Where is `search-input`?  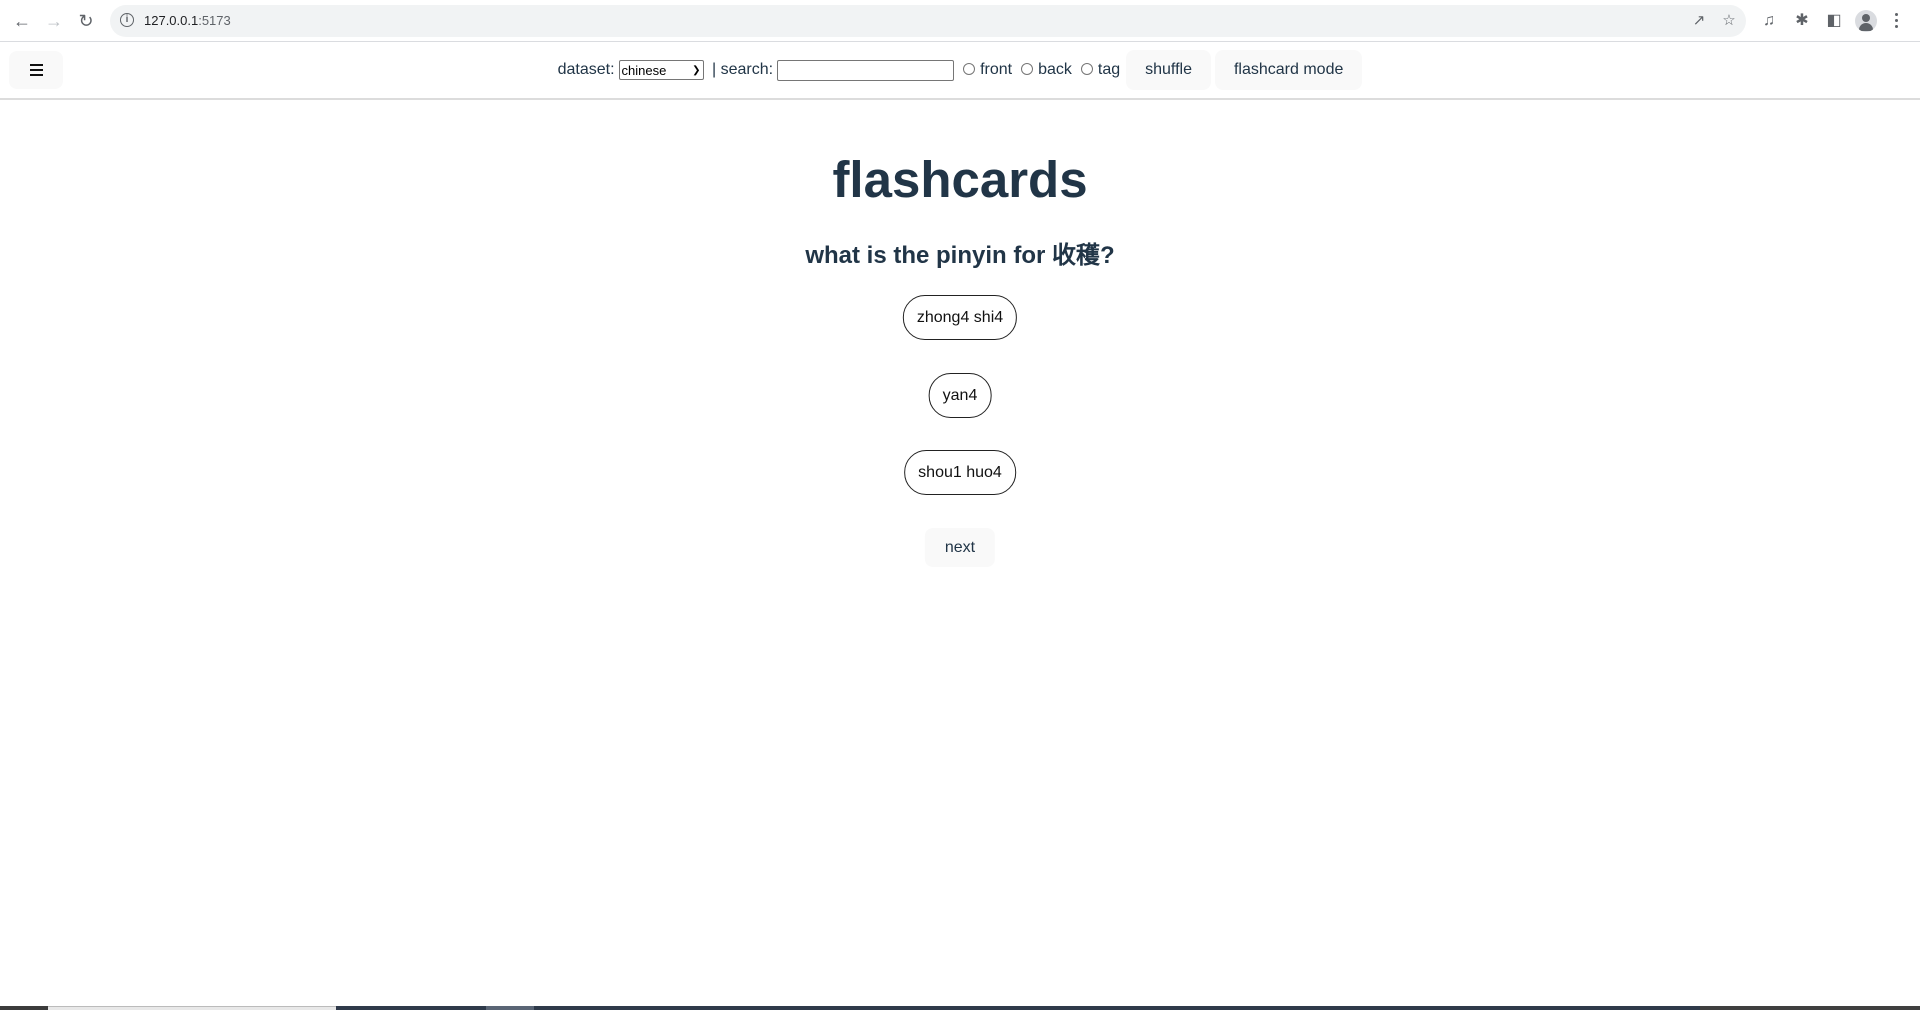 search-input is located at coordinates (866, 70).